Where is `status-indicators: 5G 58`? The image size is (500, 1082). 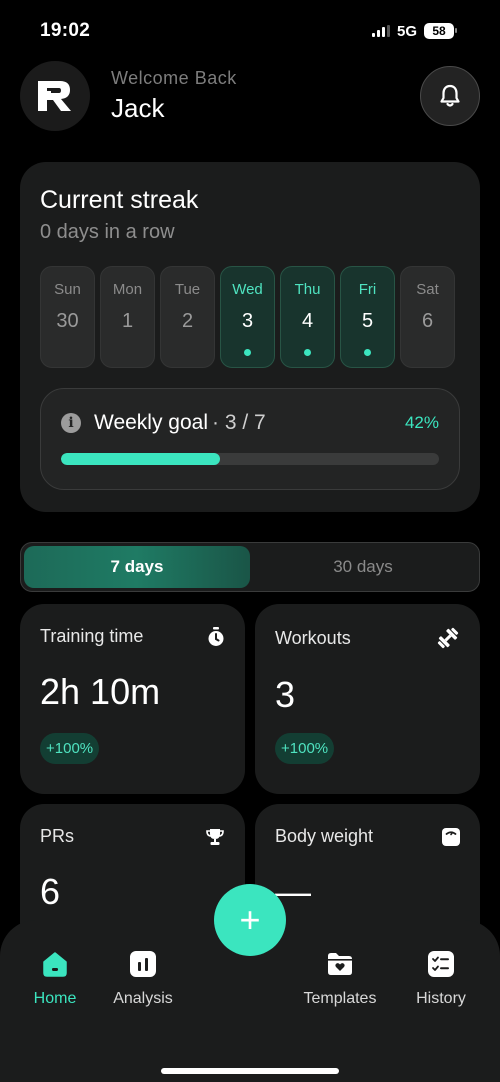
status-indicators: 5G 58 is located at coordinates (414, 31).